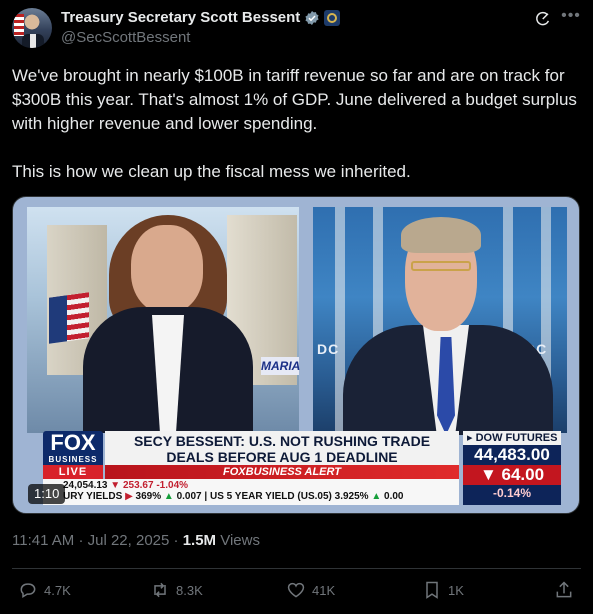 The height and width of the screenshot is (614, 593). What do you see at coordinates (542, 19) in the screenshot?
I see `grok-icon` at bounding box center [542, 19].